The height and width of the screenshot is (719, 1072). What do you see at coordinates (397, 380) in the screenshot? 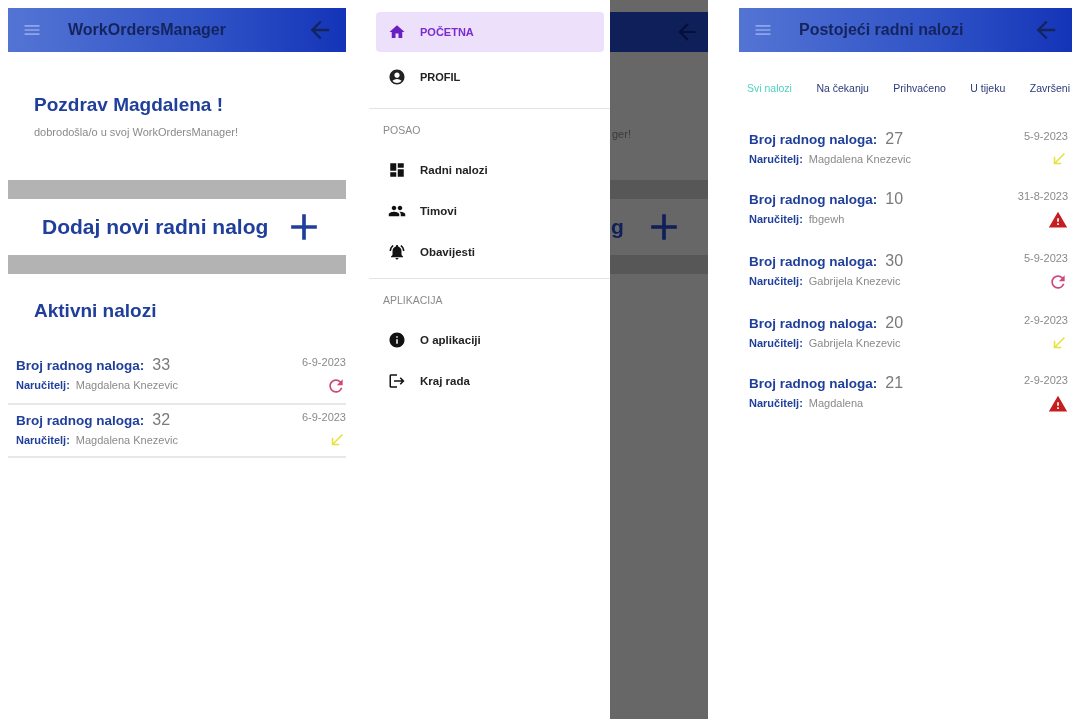
I see `logout-icon` at bounding box center [397, 380].